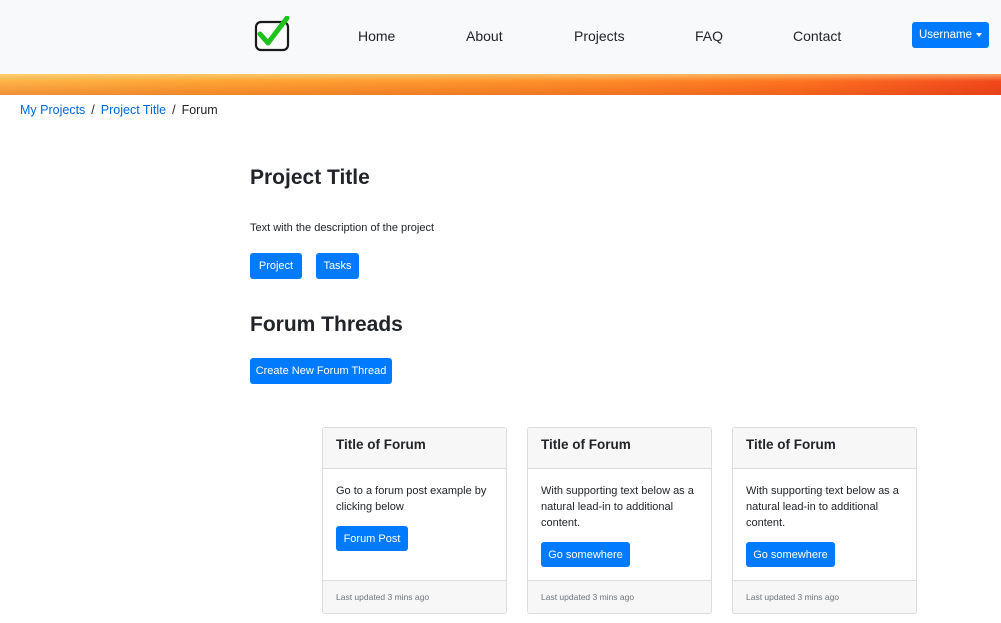 Image resolution: width=1001 pixels, height=623 pixels. I want to click on breadcrumb-current: Forum, so click(199, 110).